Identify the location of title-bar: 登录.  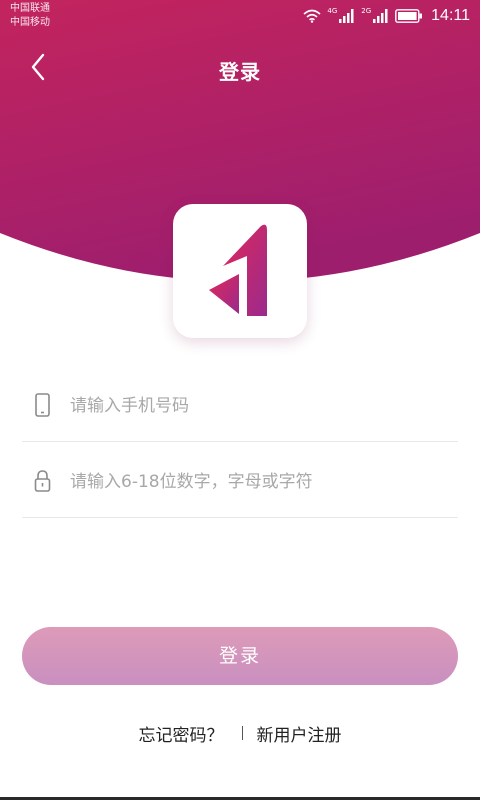
(240, 69).